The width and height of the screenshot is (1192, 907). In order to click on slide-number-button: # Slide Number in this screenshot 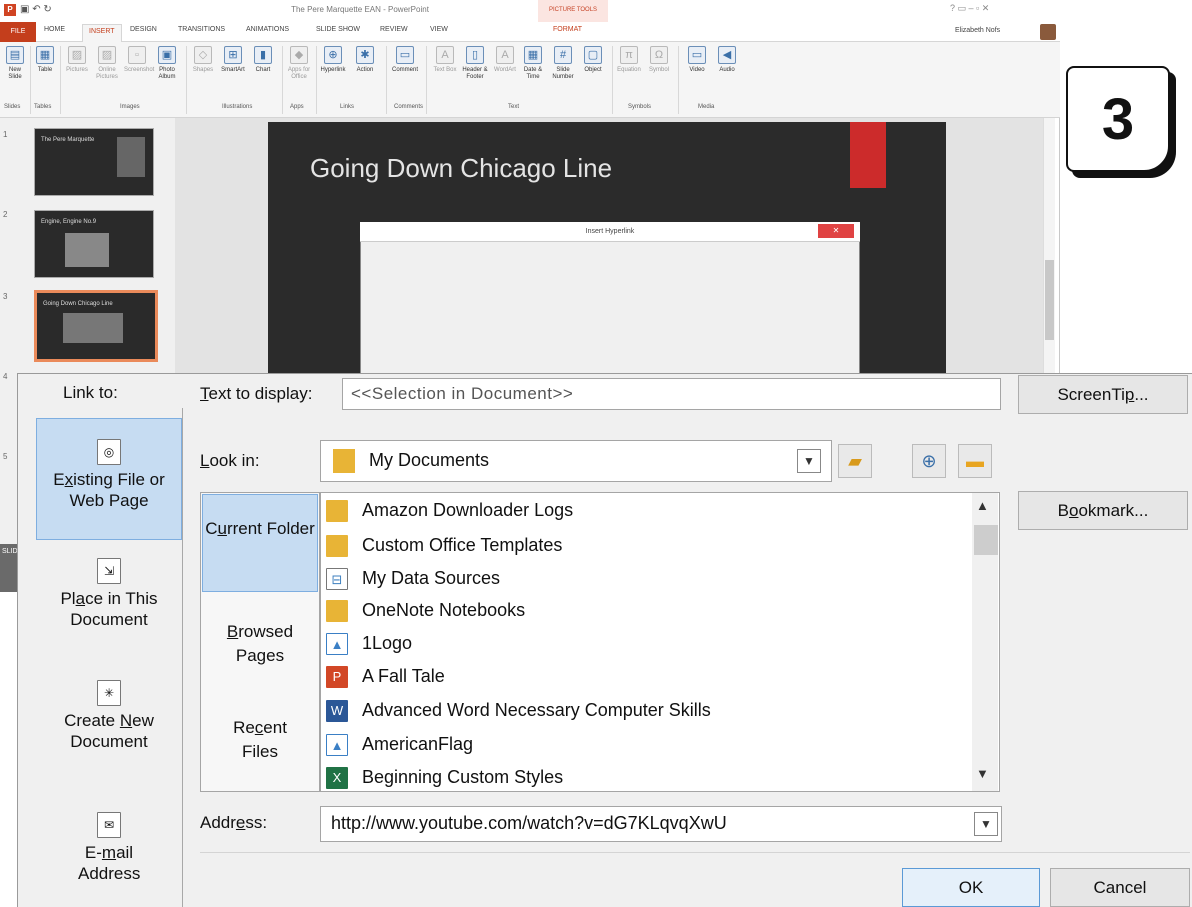, I will do `click(563, 63)`.